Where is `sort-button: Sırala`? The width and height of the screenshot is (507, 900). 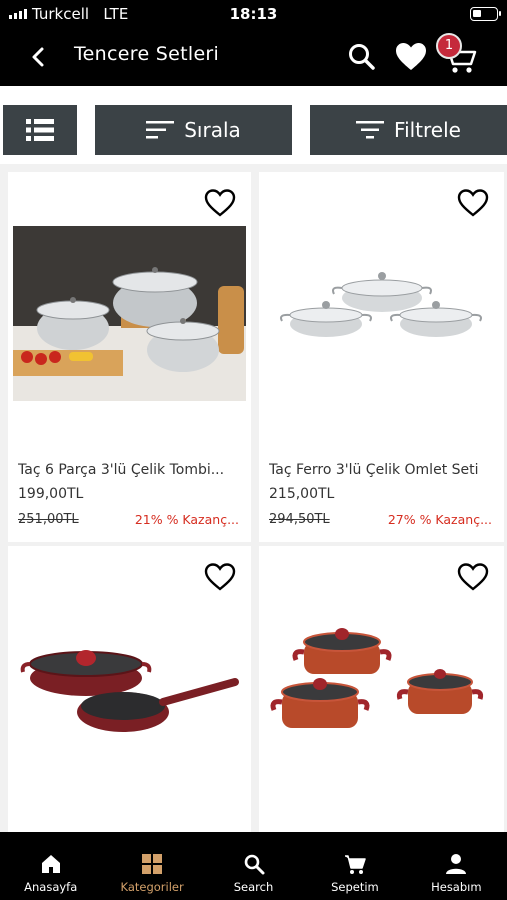 sort-button: Sırala is located at coordinates (193, 130).